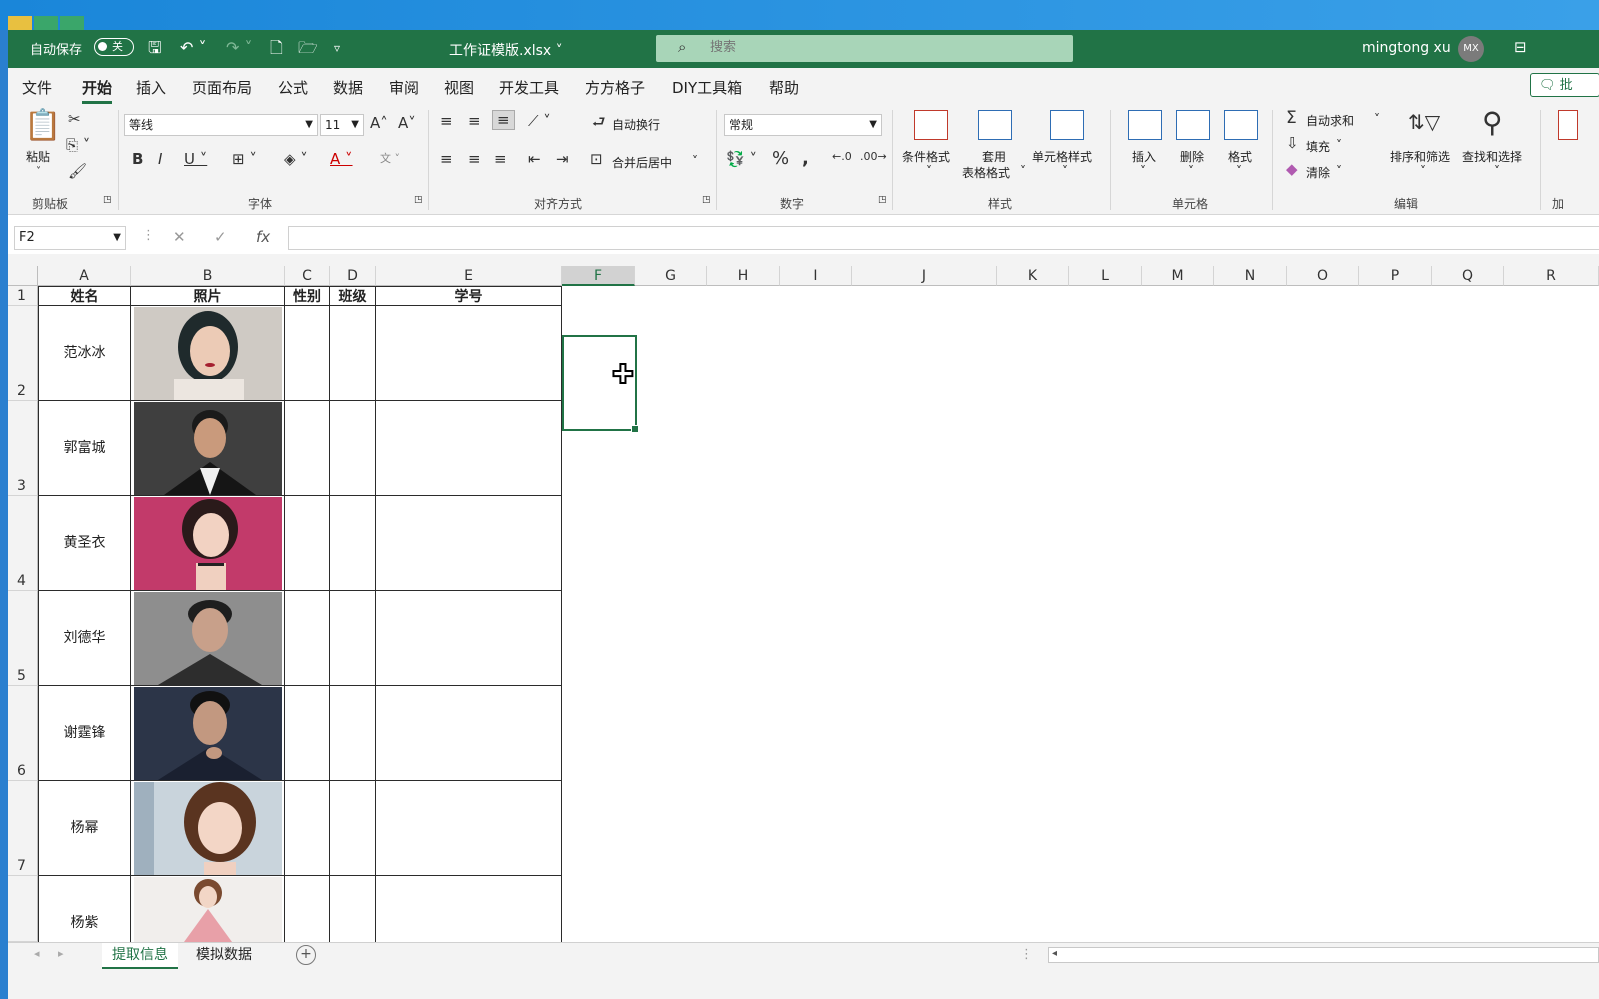 The width and height of the screenshot is (1599, 999). Describe the element at coordinates (296, 159) in the screenshot. I see `fill-color-icon: ◈ ˅` at that location.